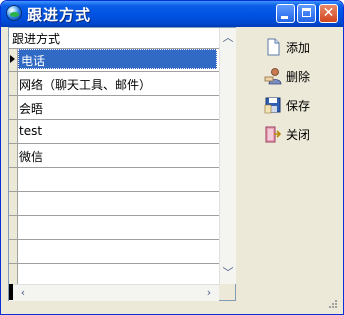 This screenshot has height=315, width=344. Describe the element at coordinates (31, 156) in the screenshot. I see `row-cell: 微信` at that location.